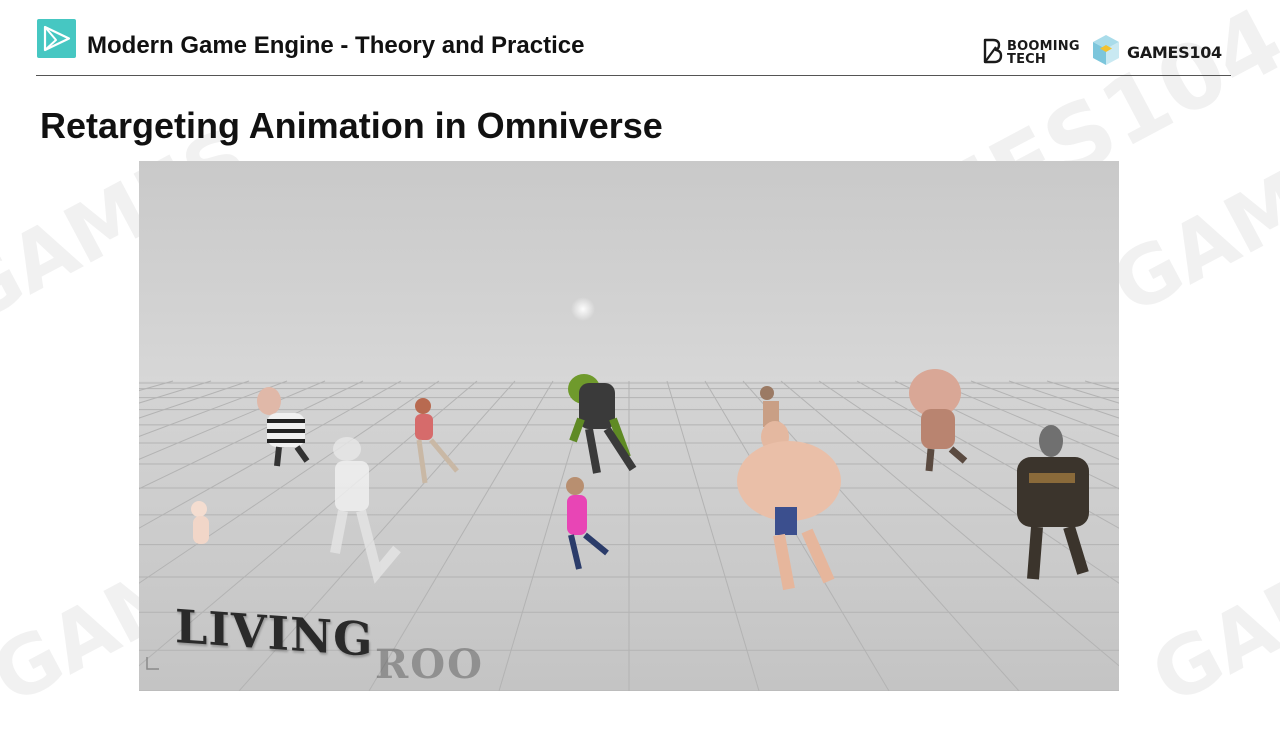 The height and width of the screenshot is (740, 1280). I want to click on games104-text: GAMES104, so click(1174, 52).